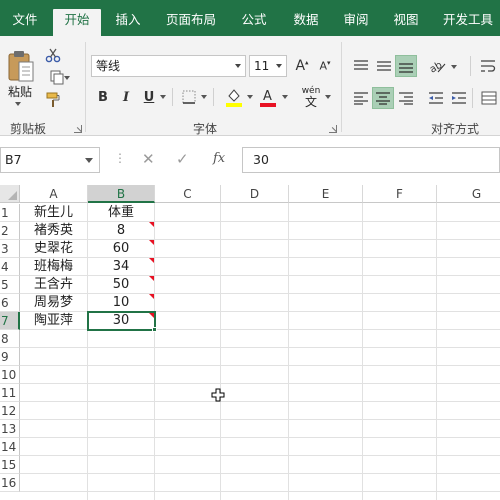 Image resolution: width=500 pixels, height=500 pixels. I want to click on more-dots-icon: ⋮, so click(120, 158).